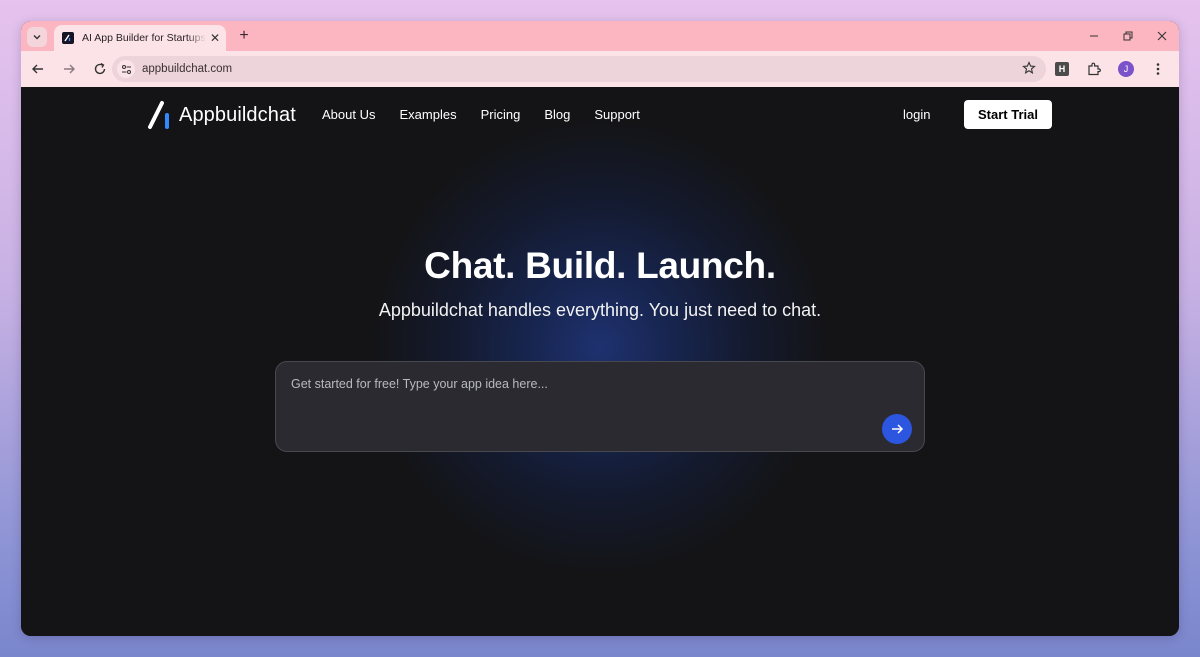 Image resolution: width=1200 pixels, height=657 pixels. I want to click on submit-idea-button, so click(897, 429).